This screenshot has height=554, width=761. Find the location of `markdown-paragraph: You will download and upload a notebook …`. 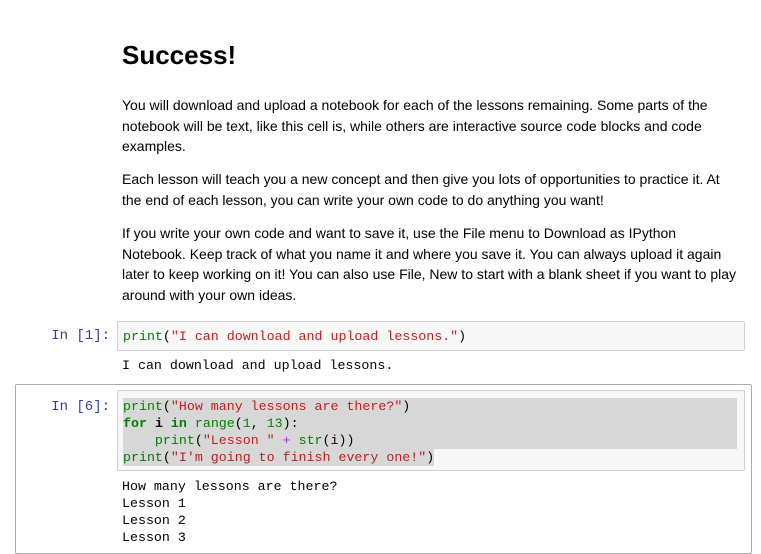

markdown-paragraph: You will download and upload a notebook … is located at coordinates (415, 125).